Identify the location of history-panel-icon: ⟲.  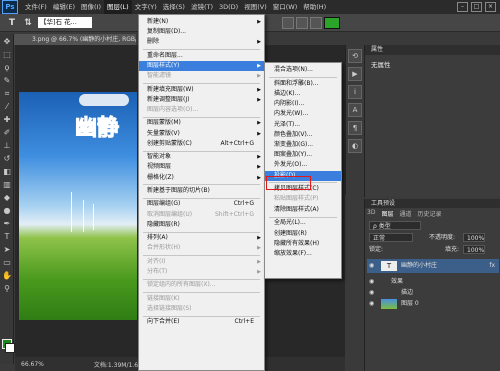
(355, 56).